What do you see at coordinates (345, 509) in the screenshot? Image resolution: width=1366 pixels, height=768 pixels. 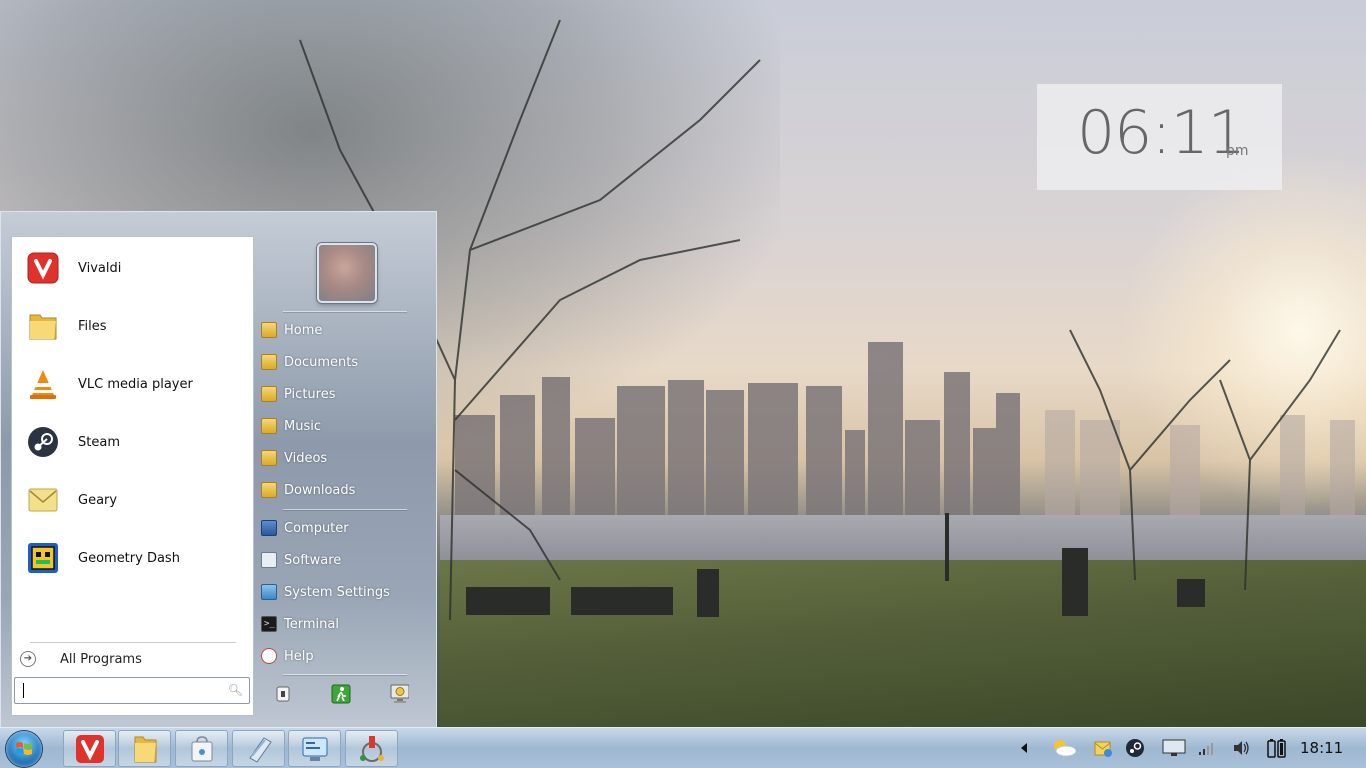 I see `system-separator` at bounding box center [345, 509].